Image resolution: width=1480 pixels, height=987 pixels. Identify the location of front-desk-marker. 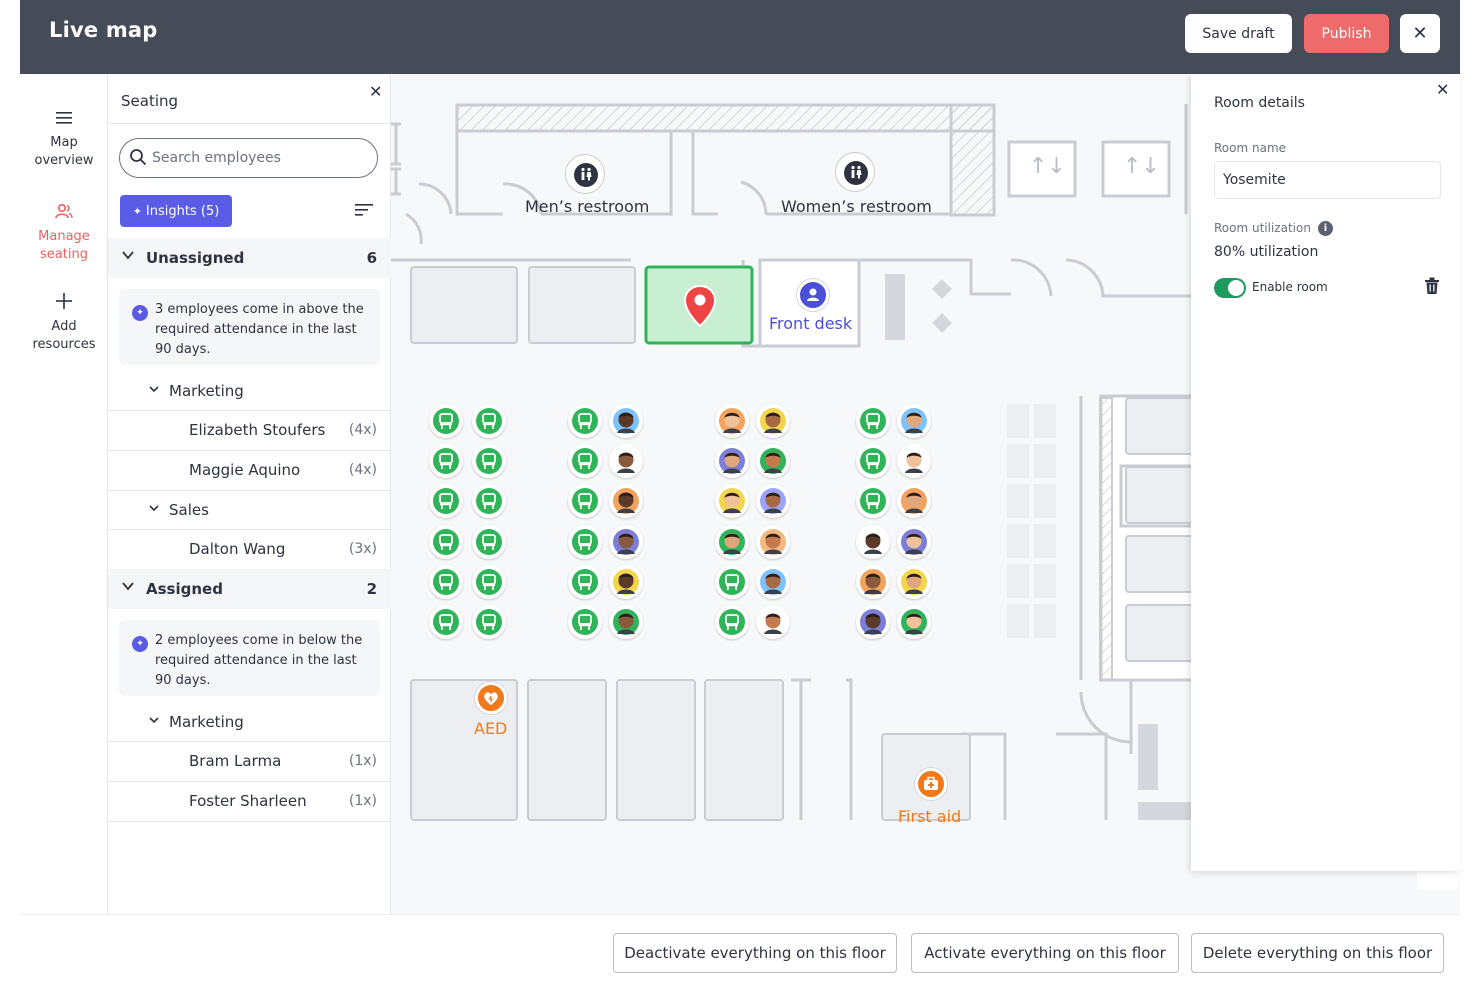
(813, 295).